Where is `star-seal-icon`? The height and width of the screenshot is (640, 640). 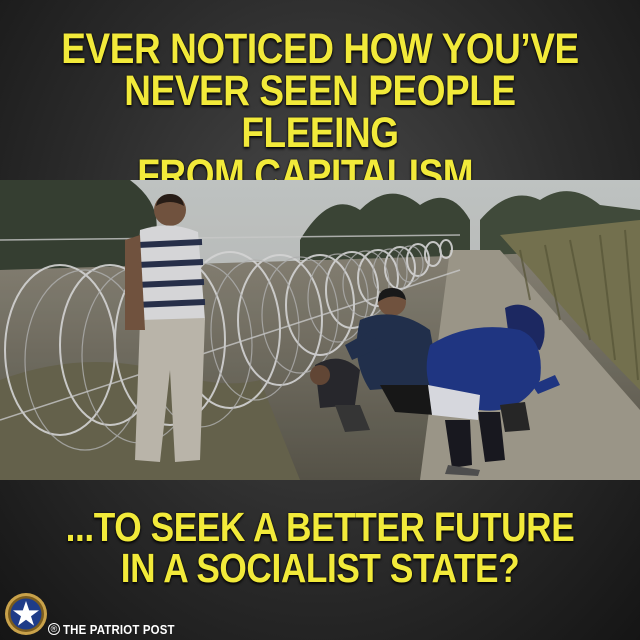
star-seal-icon is located at coordinates (26, 614).